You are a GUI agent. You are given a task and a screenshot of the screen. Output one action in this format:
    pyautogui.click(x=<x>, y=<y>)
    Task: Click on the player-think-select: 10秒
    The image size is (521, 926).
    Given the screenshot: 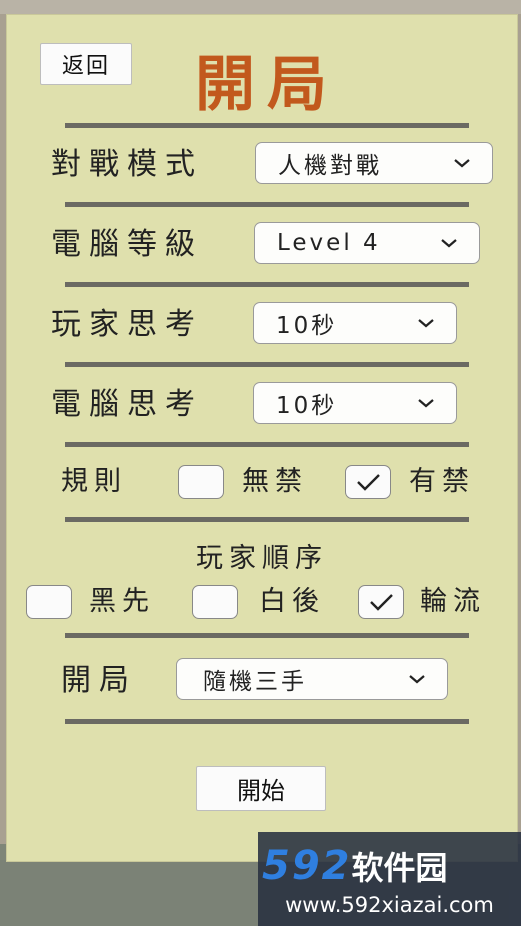 What is the action you would take?
    pyautogui.click(x=355, y=323)
    